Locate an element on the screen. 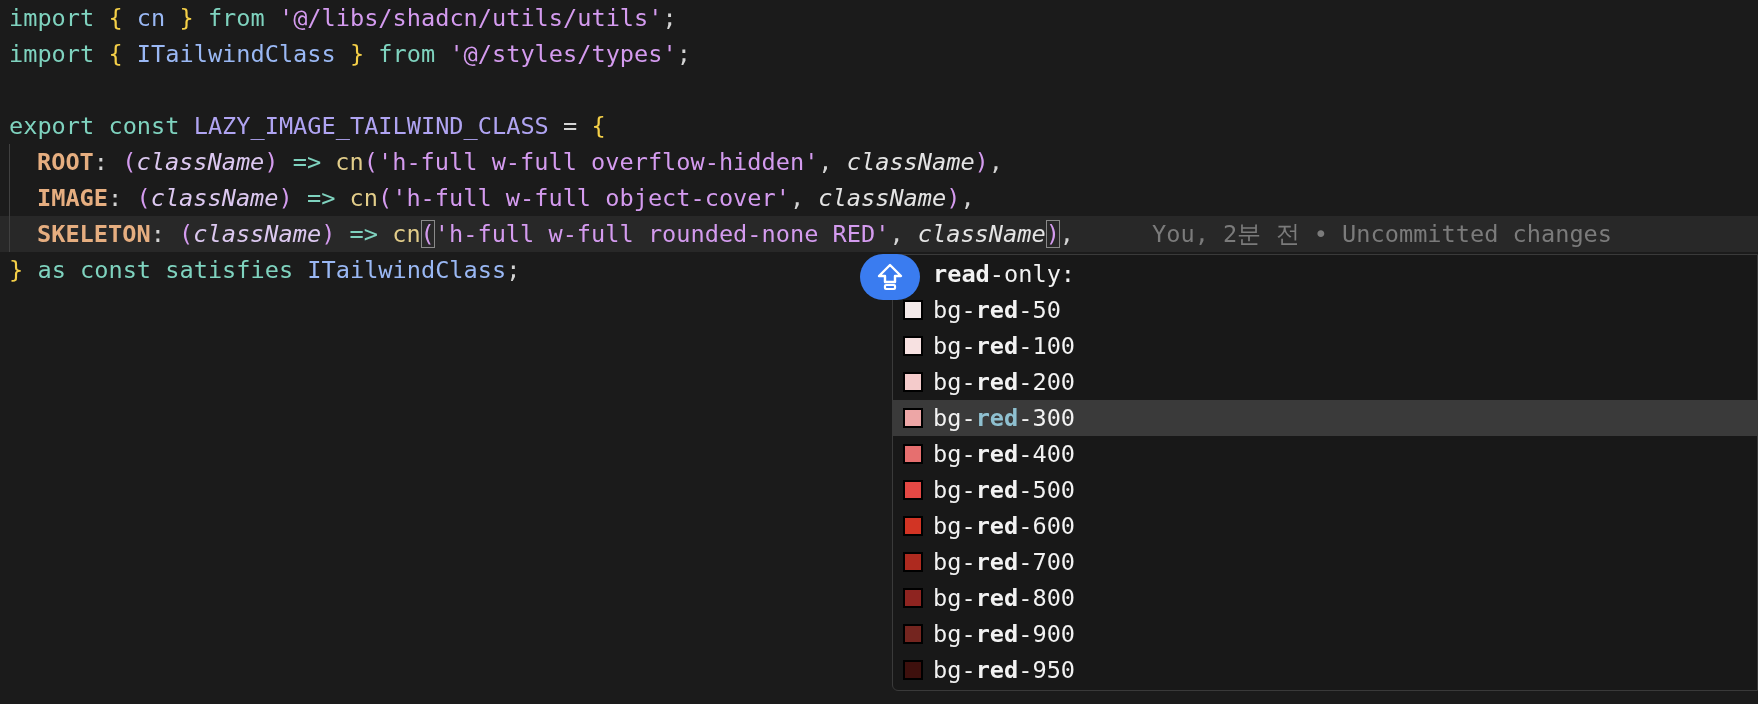 The image size is (1758, 704). suggestion-item: bg-red-400 is located at coordinates (1325, 454).